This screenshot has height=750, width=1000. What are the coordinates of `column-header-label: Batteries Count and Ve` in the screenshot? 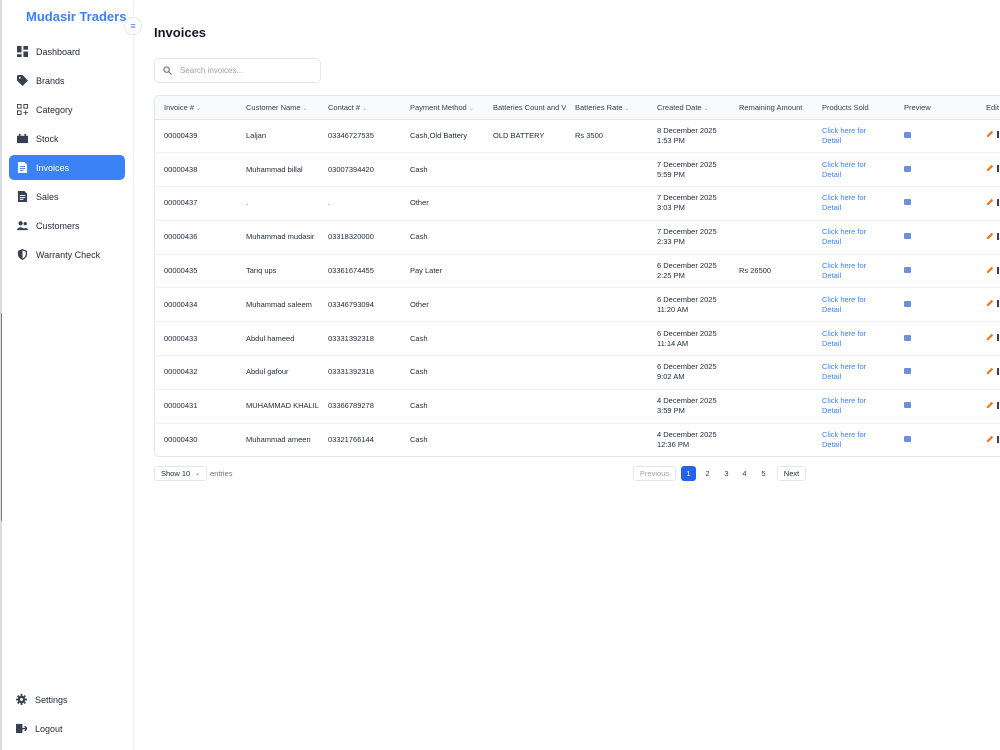 It's located at (529, 107).